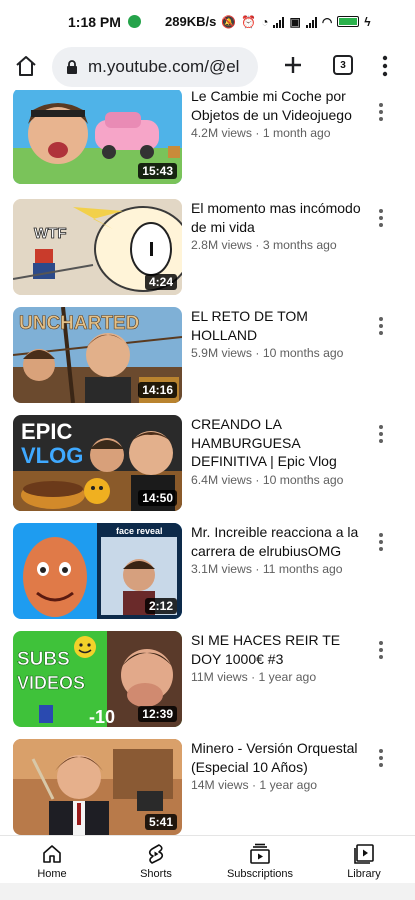  I want to click on overflow-menu-icon, so click(385, 66).